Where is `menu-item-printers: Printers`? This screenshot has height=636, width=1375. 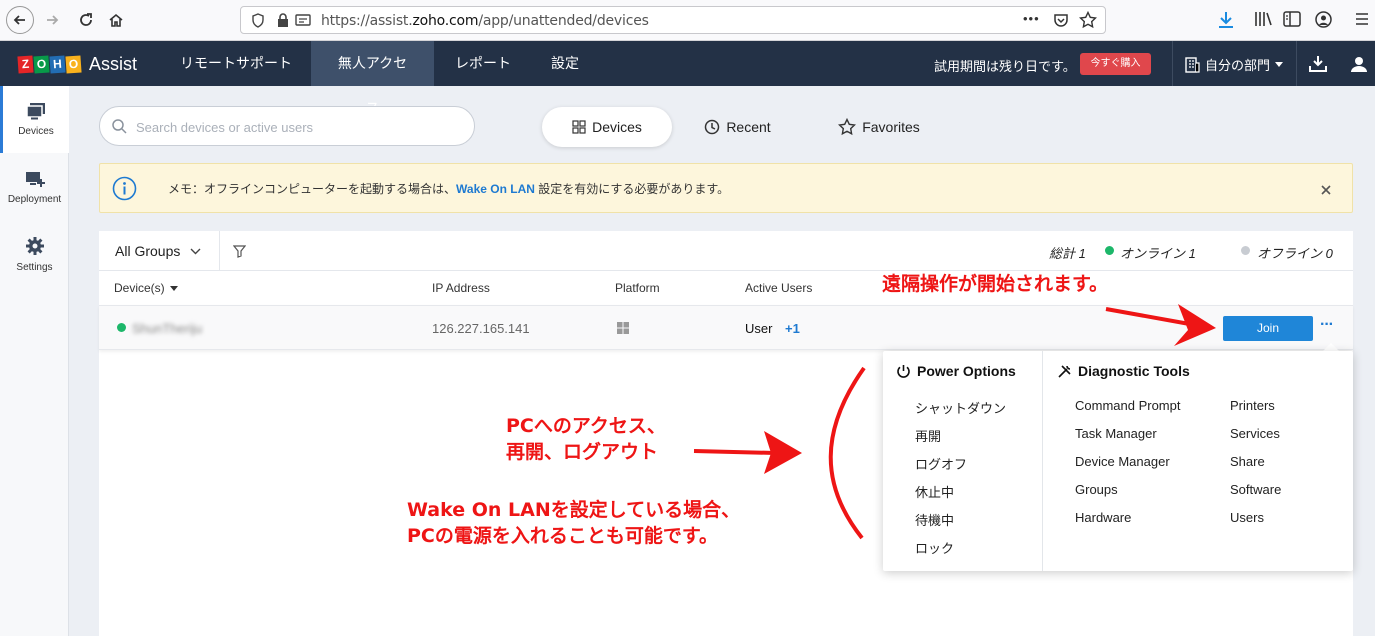
menu-item-printers: Printers is located at coordinates (1252, 405).